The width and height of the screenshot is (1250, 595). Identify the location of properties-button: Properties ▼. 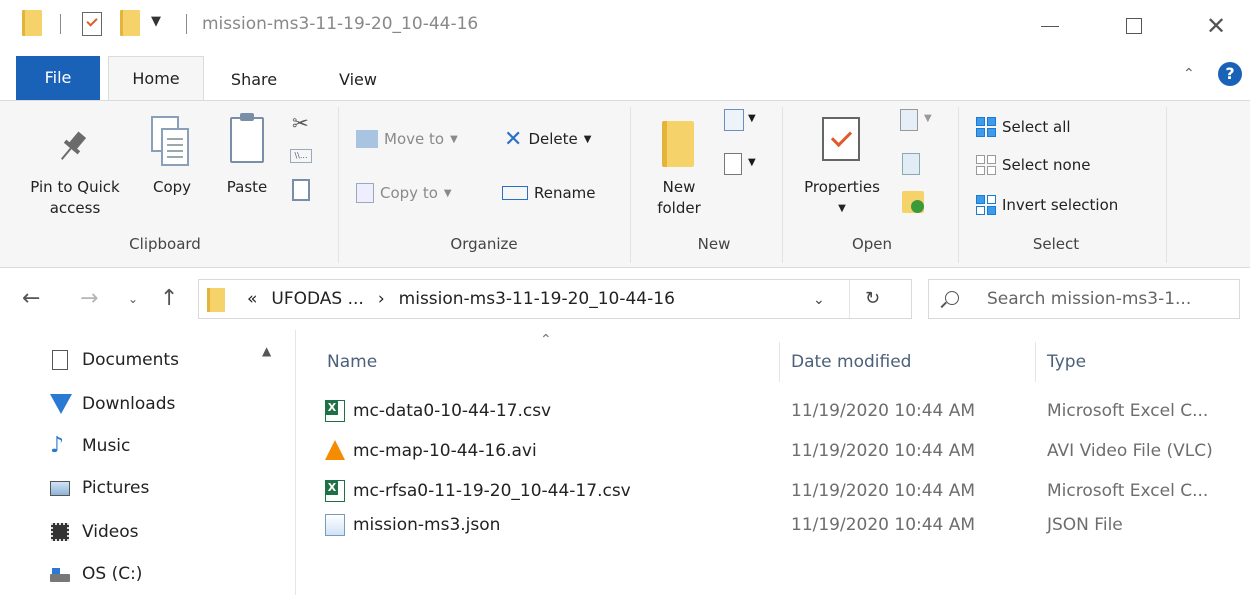
(842, 198).